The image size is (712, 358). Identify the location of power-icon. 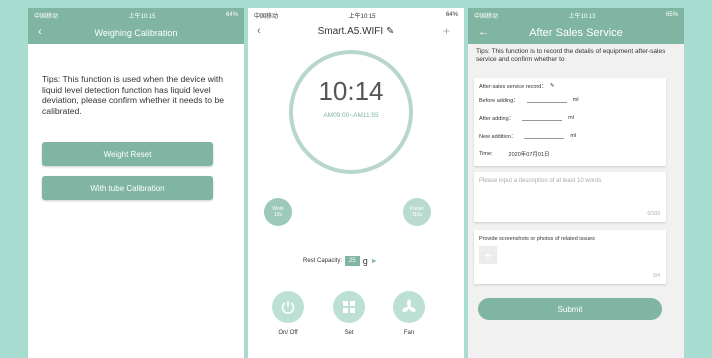
(288, 307).